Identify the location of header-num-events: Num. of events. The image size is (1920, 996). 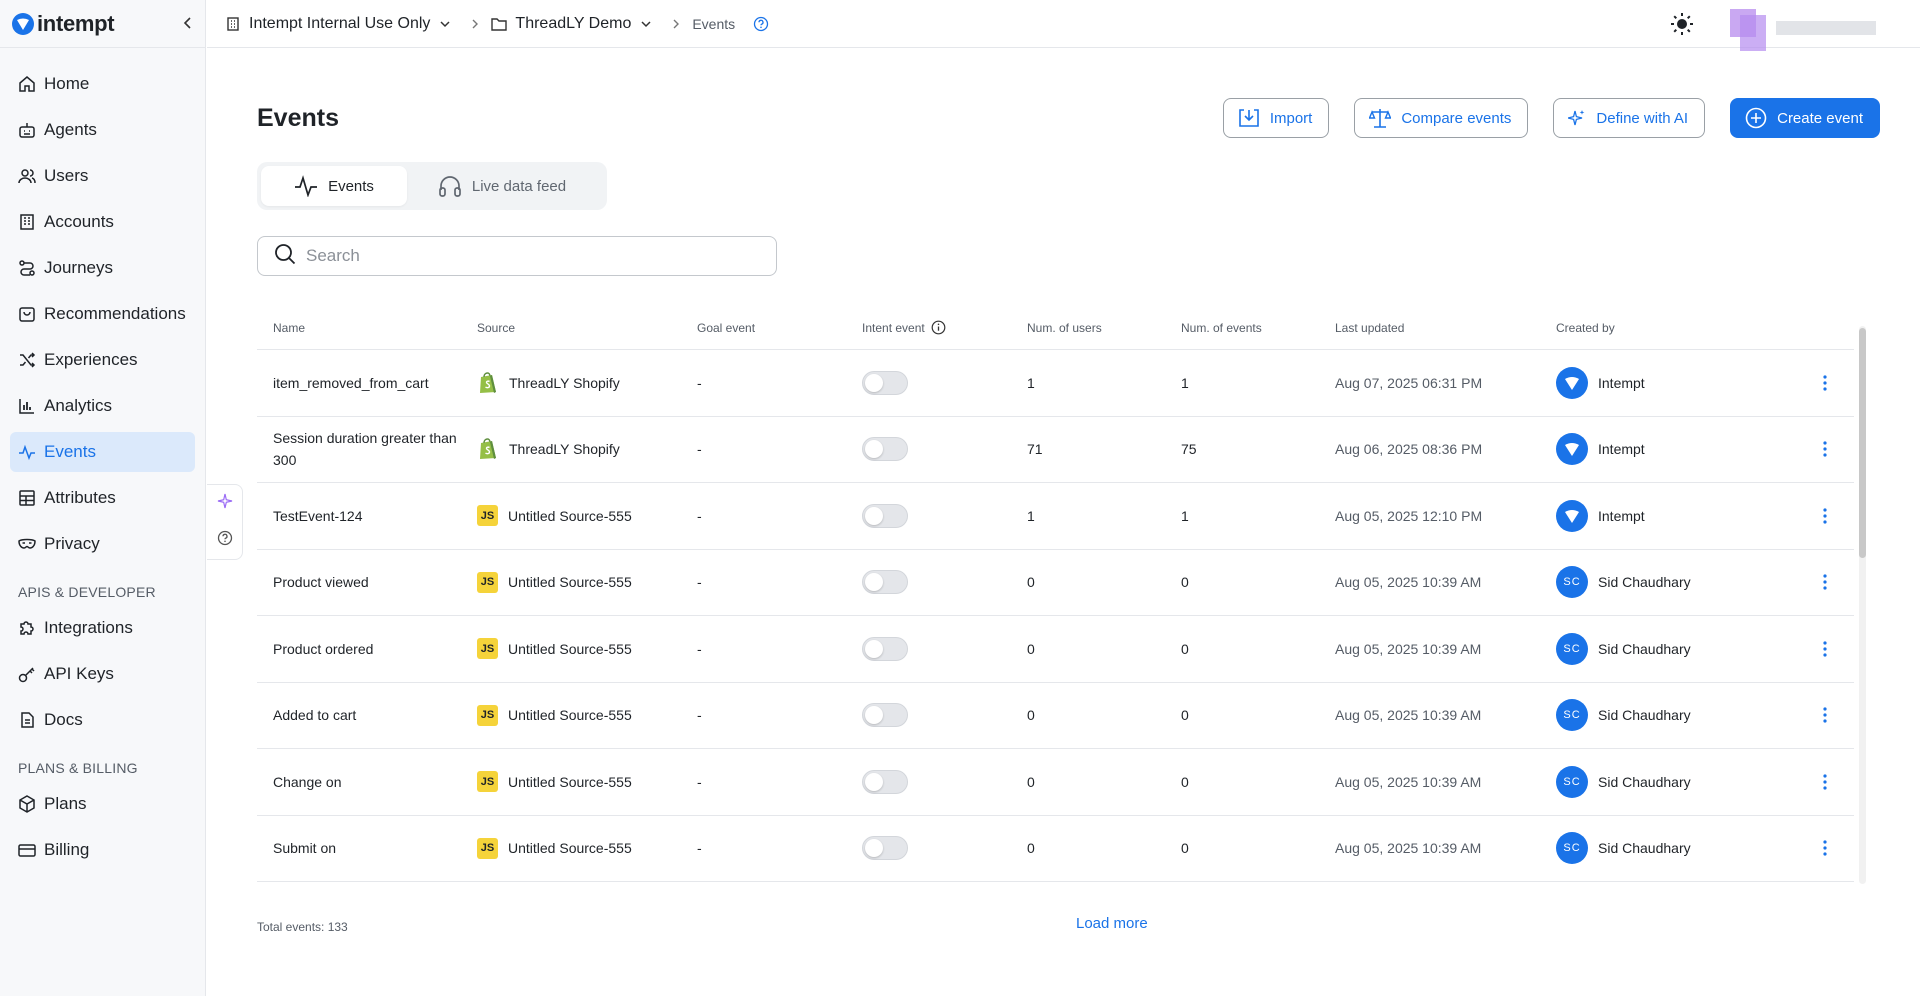
(1258, 328).